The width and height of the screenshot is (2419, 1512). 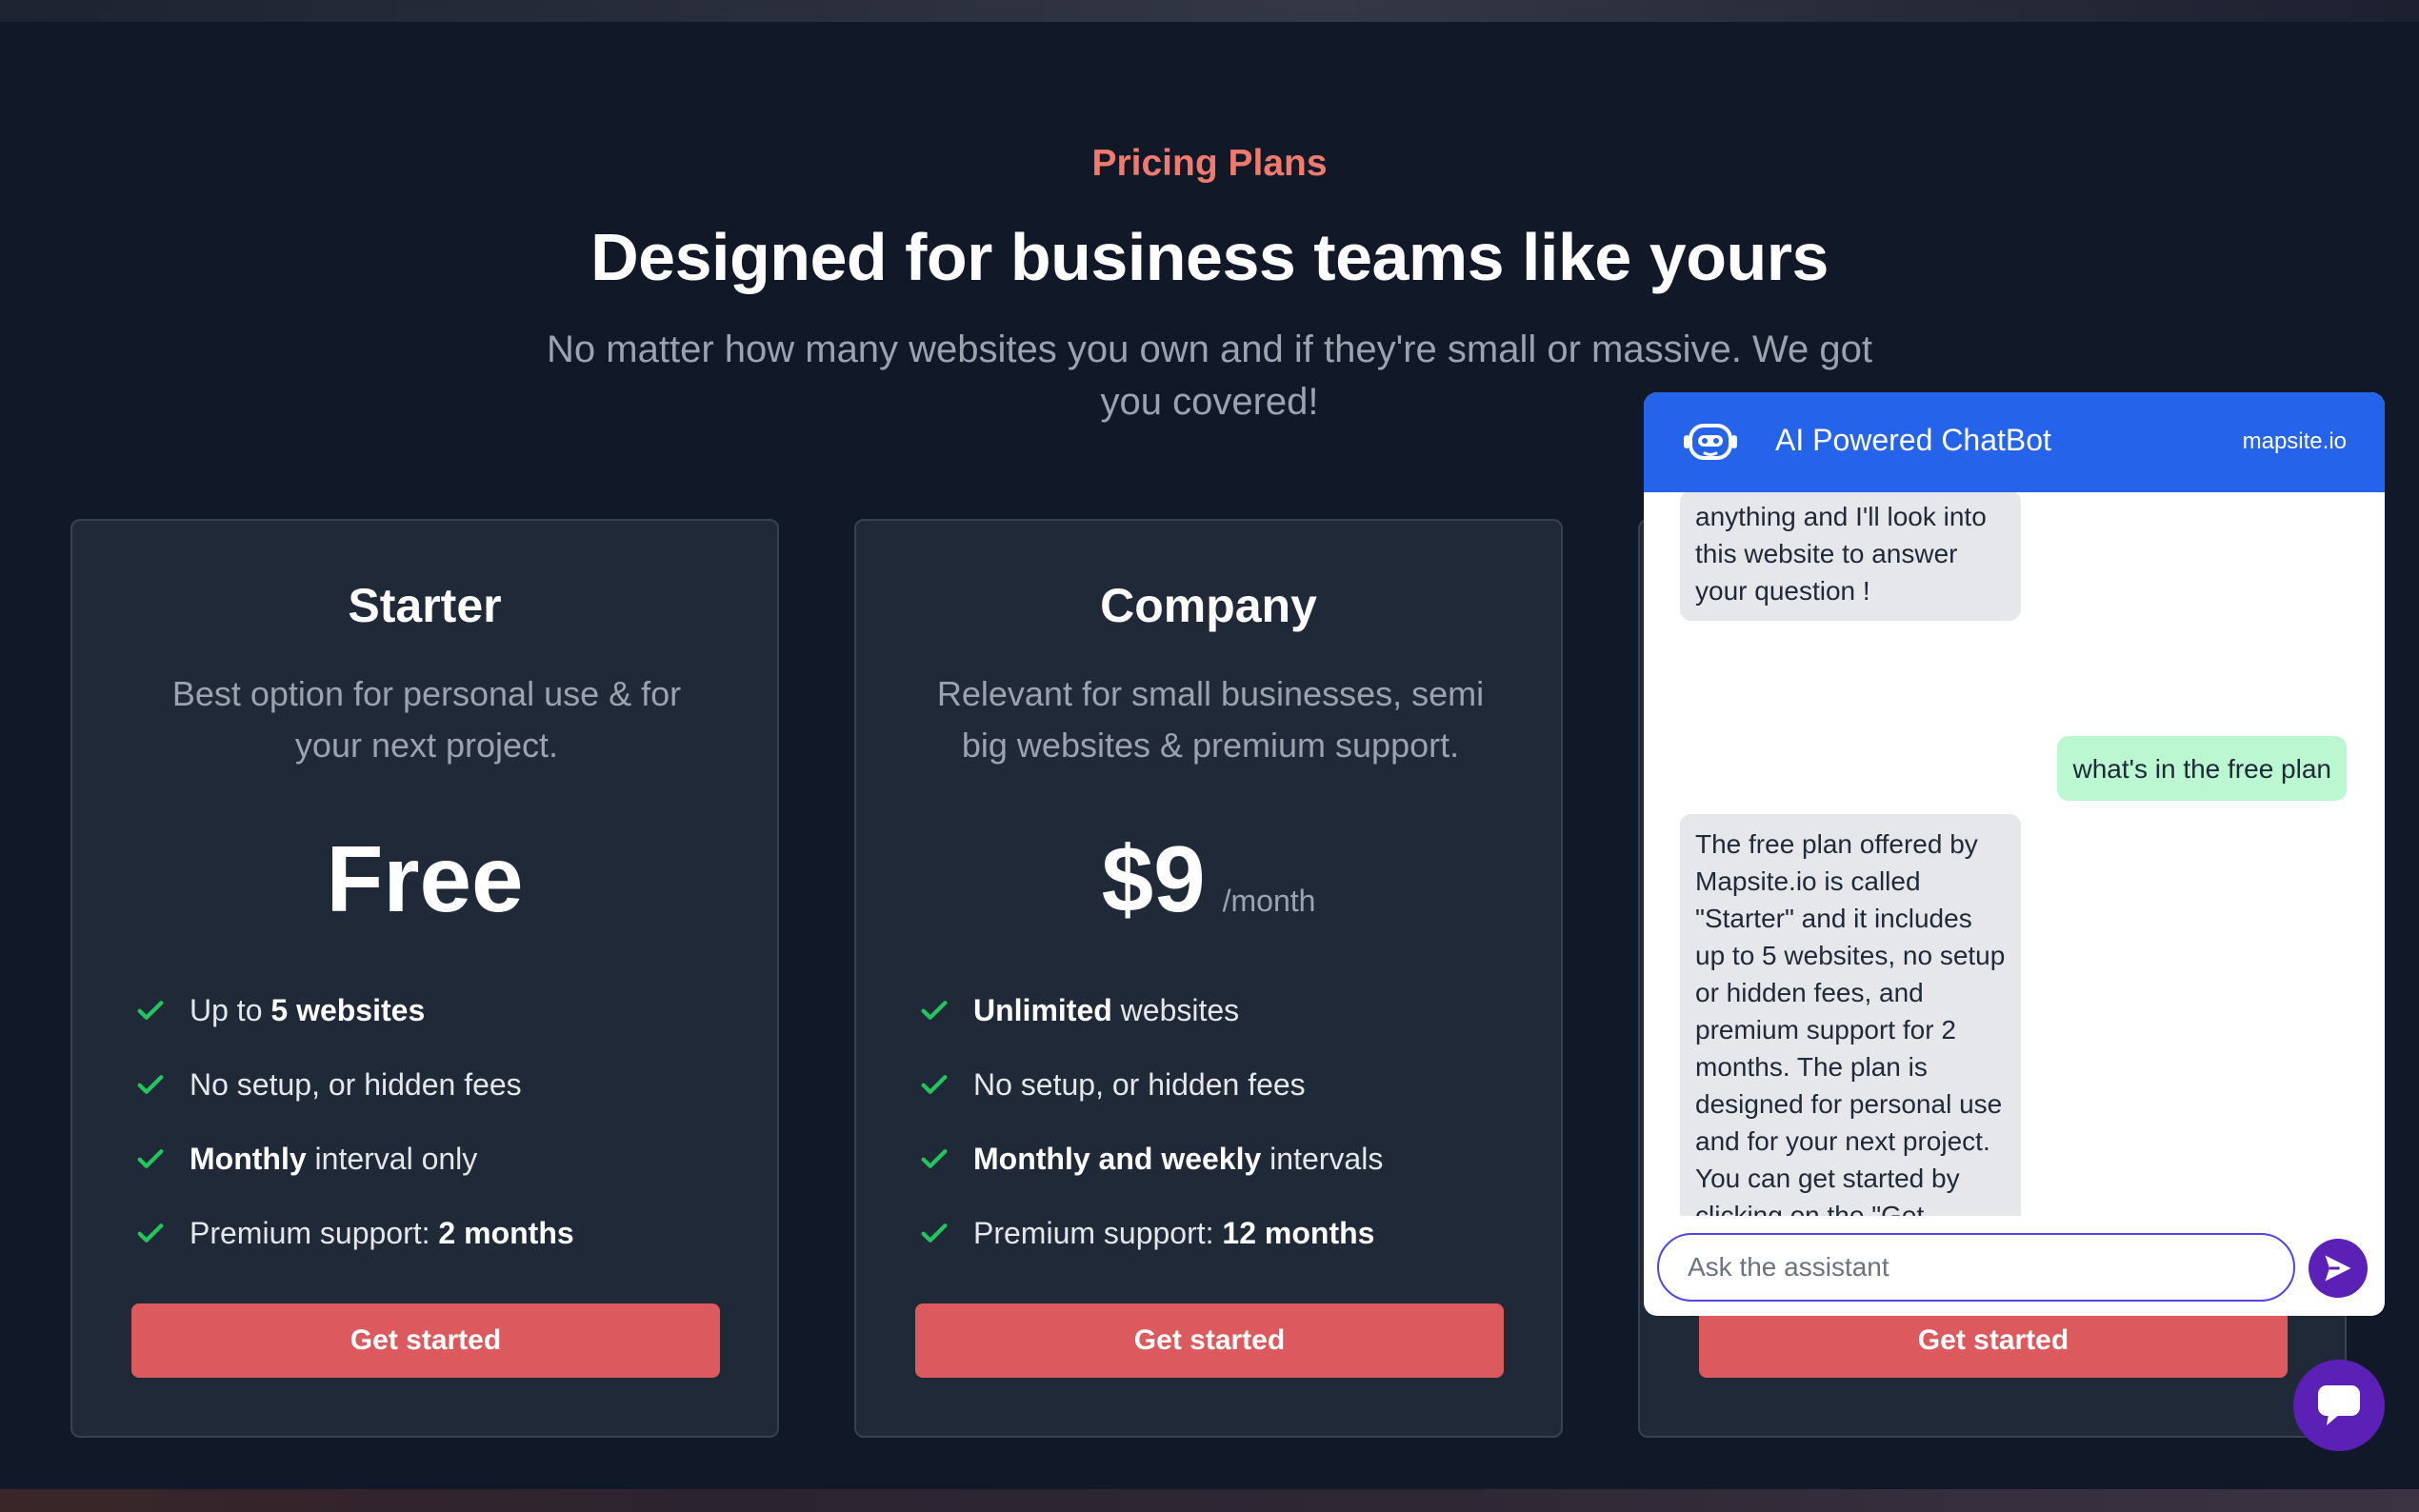 What do you see at coordinates (1976, 1267) in the screenshot?
I see `chat-input` at bounding box center [1976, 1267].